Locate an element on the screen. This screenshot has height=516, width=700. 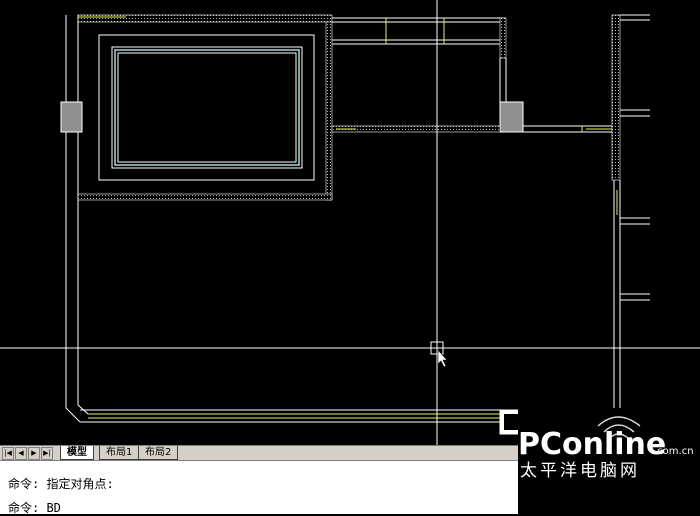
inner-panel is located at coordinates (206, 107).